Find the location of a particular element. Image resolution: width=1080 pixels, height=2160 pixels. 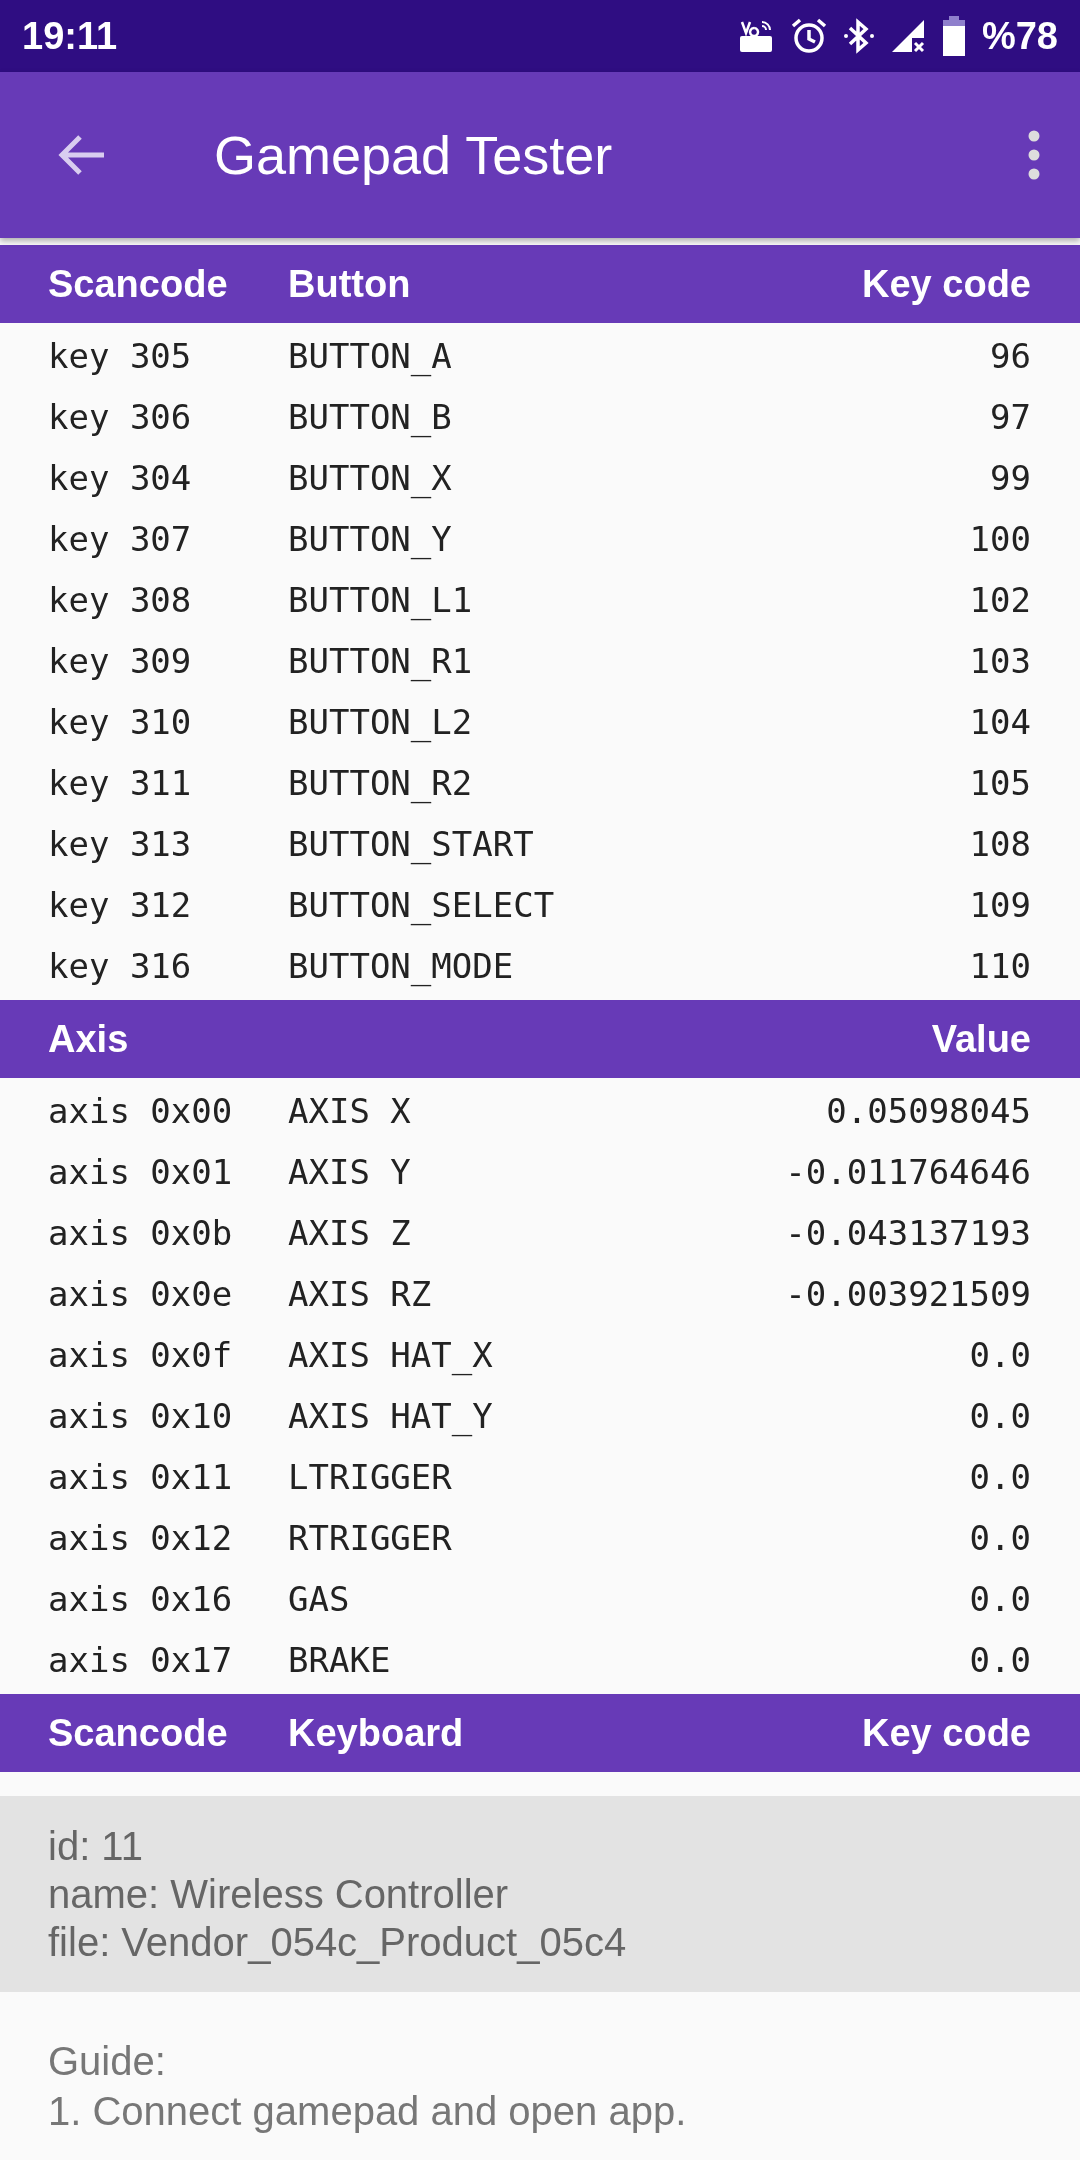

table-cell-text: axis 0x16 is located at coordinates (141, 1598).